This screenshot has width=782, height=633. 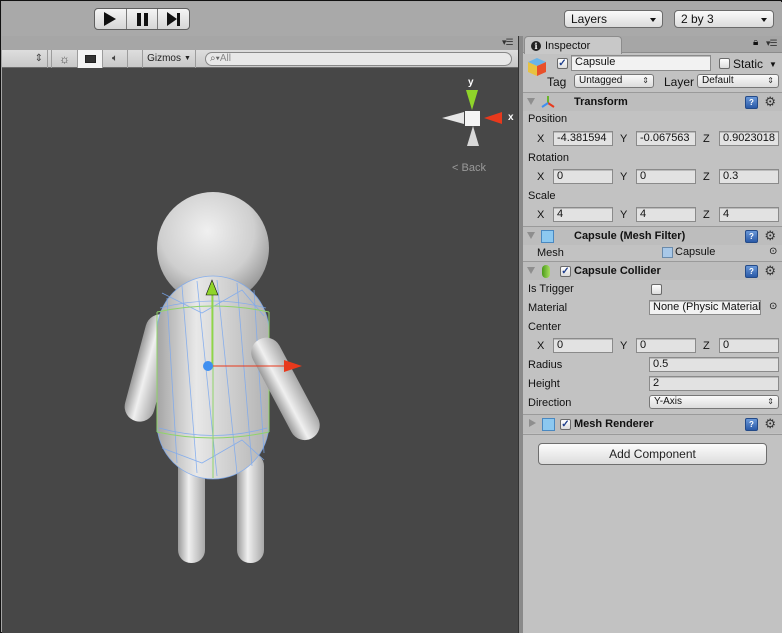 I want to click on layout-dropdown-label: 2 by 3, so click(x=697, y=19).